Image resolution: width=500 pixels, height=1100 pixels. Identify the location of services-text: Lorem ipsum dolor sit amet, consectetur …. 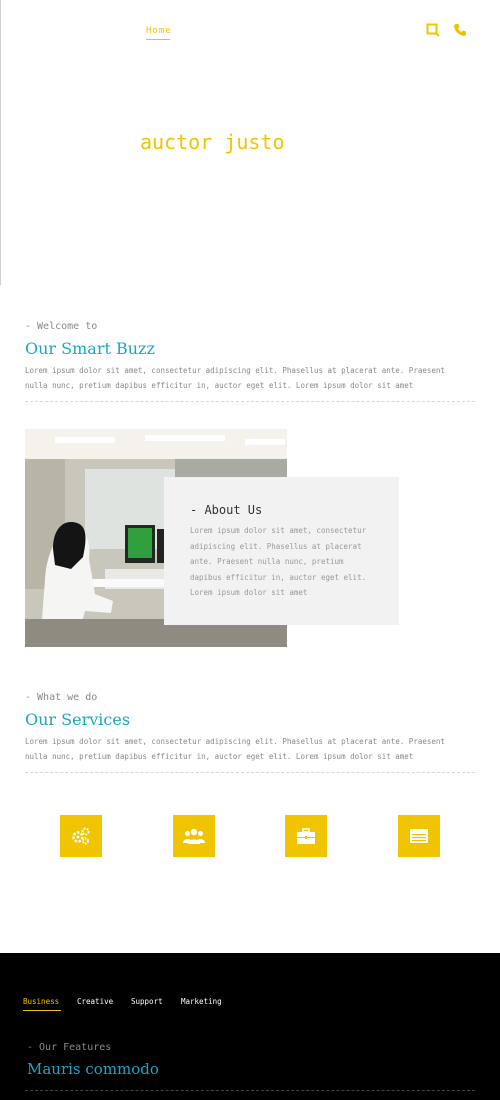
(235, 749).